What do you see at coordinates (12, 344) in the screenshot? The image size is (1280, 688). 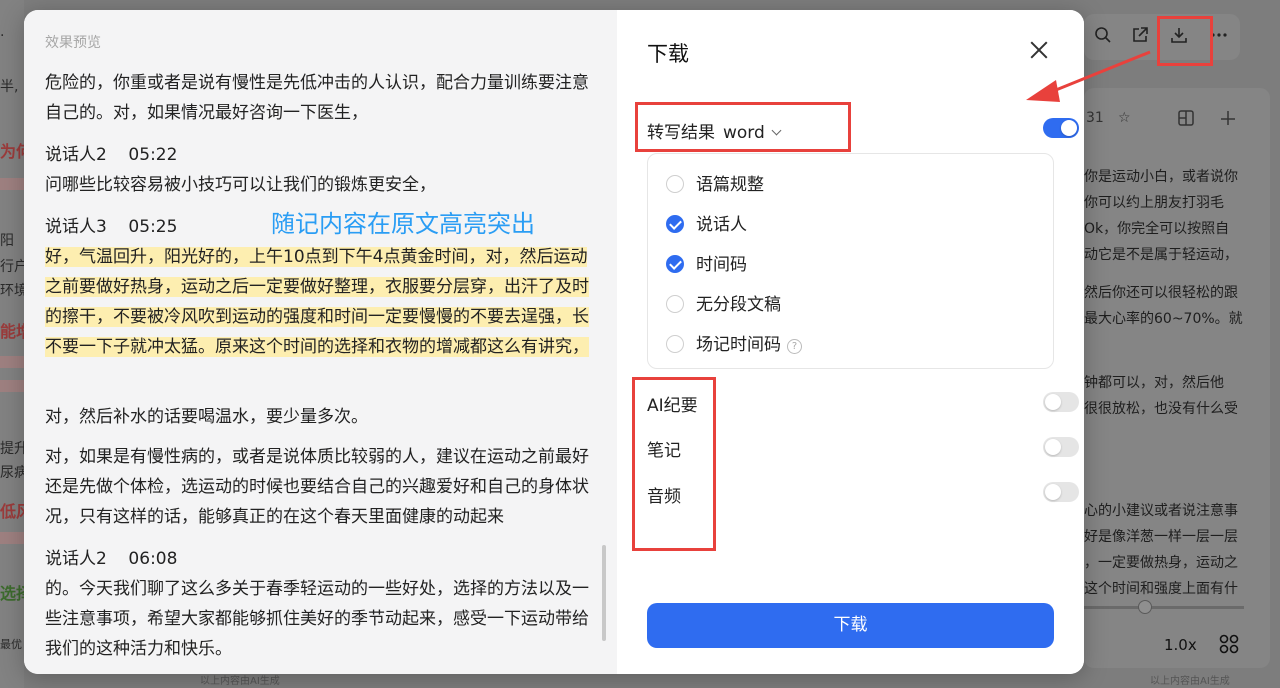 I see `background-left-column: · 半, 为何 阳 行户 环境 能增 提升 尿病 低风 选择 最优` at bounding box center [12, 344].